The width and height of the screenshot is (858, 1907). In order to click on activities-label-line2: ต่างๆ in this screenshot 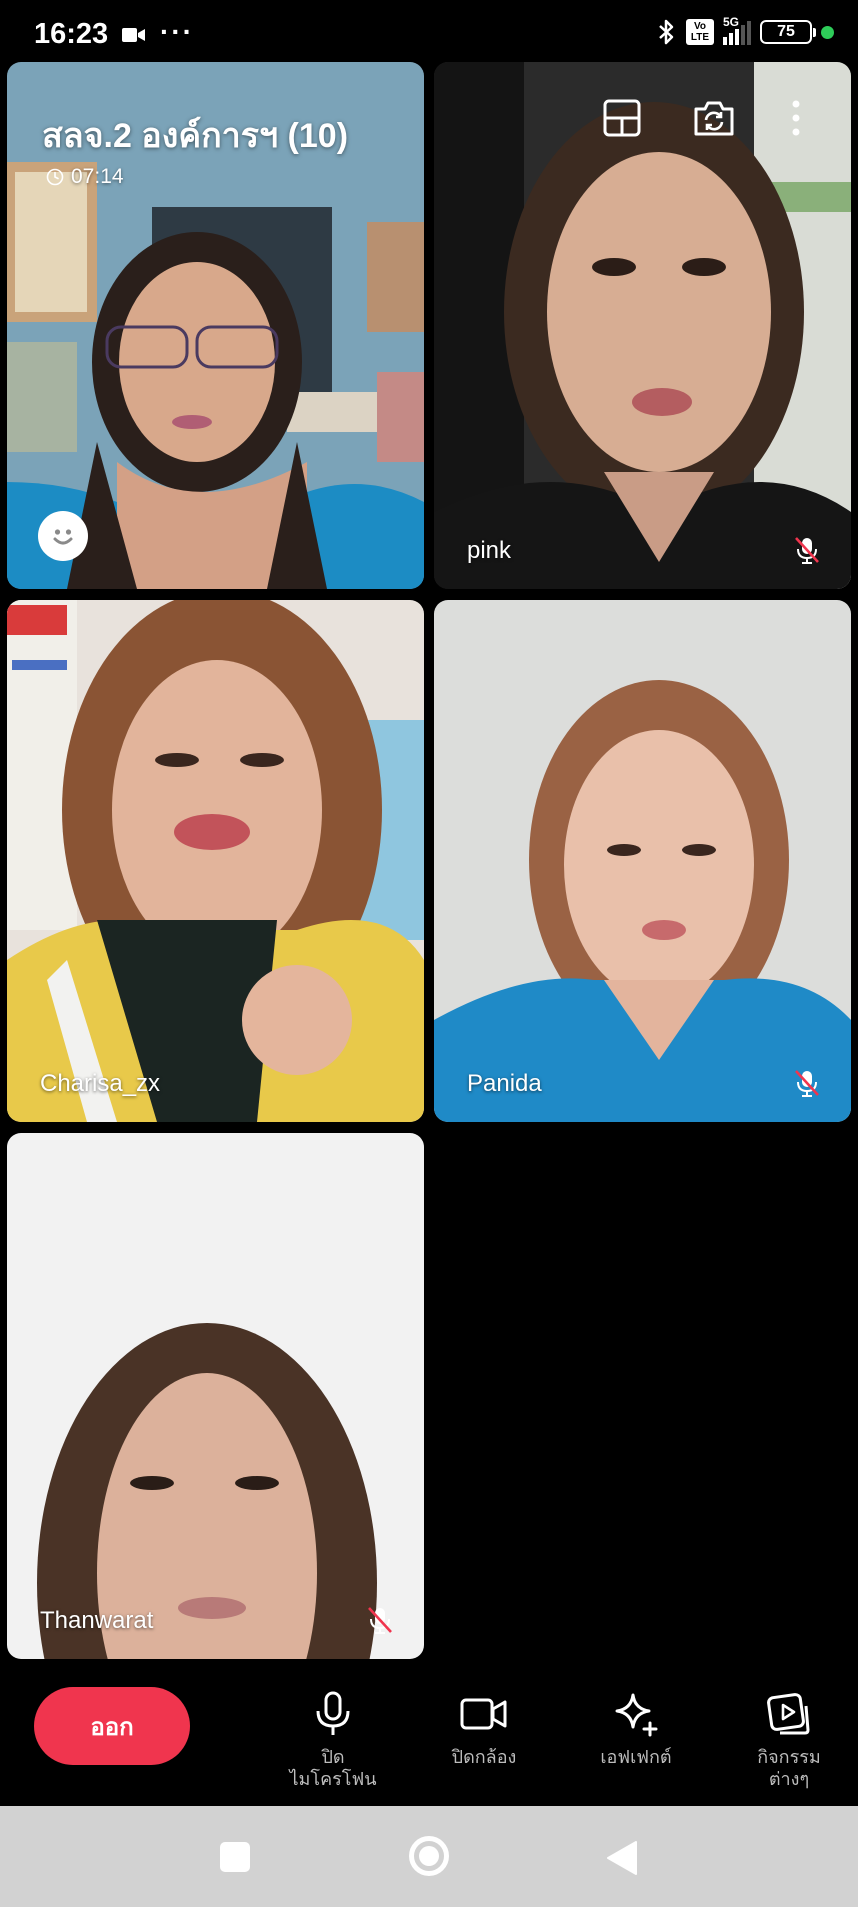, I will do `click(789, 1779)`.